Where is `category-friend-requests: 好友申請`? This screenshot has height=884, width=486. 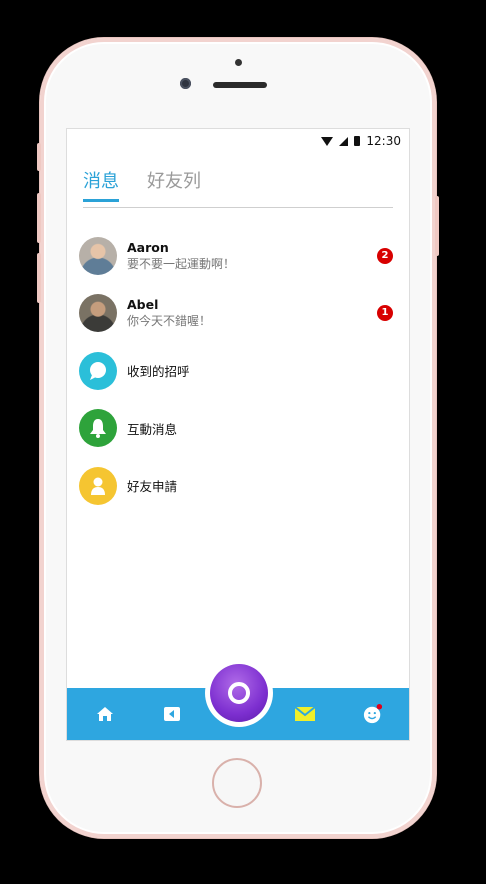
category-friend-requests: 好友申請 is located at coordinates (239, 486).